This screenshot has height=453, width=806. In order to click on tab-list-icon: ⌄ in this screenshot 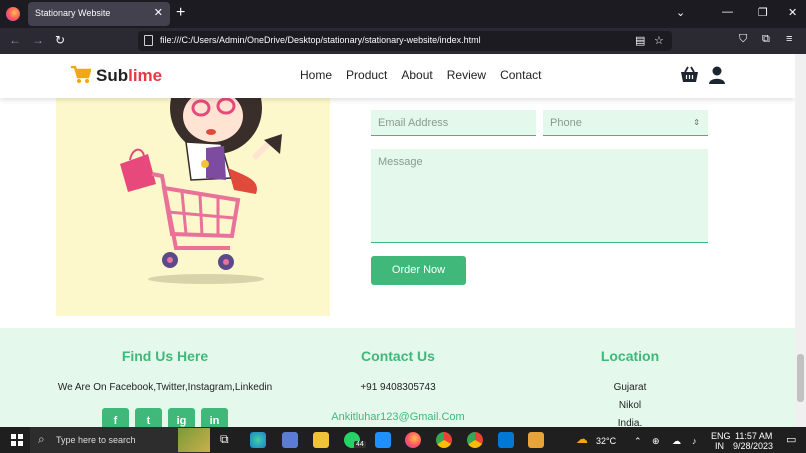, I will do `click(680, 12)`.